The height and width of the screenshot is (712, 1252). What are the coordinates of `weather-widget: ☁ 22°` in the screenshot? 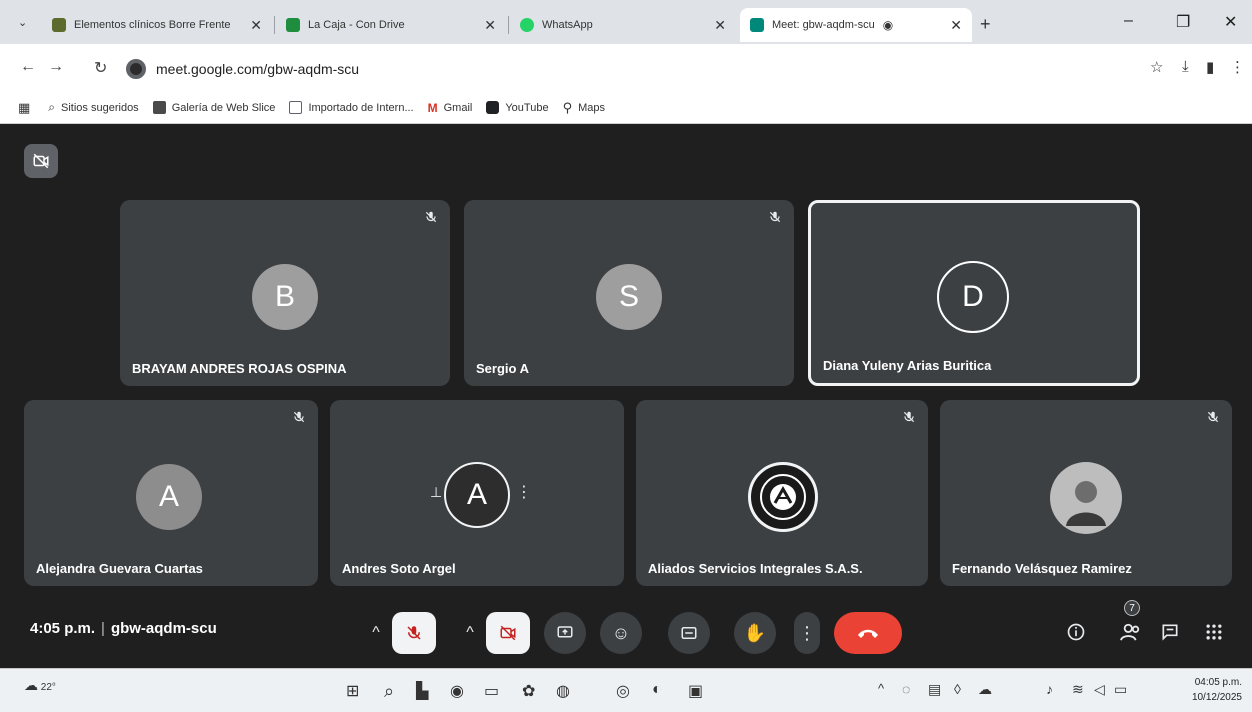 It's located at (40, 685).